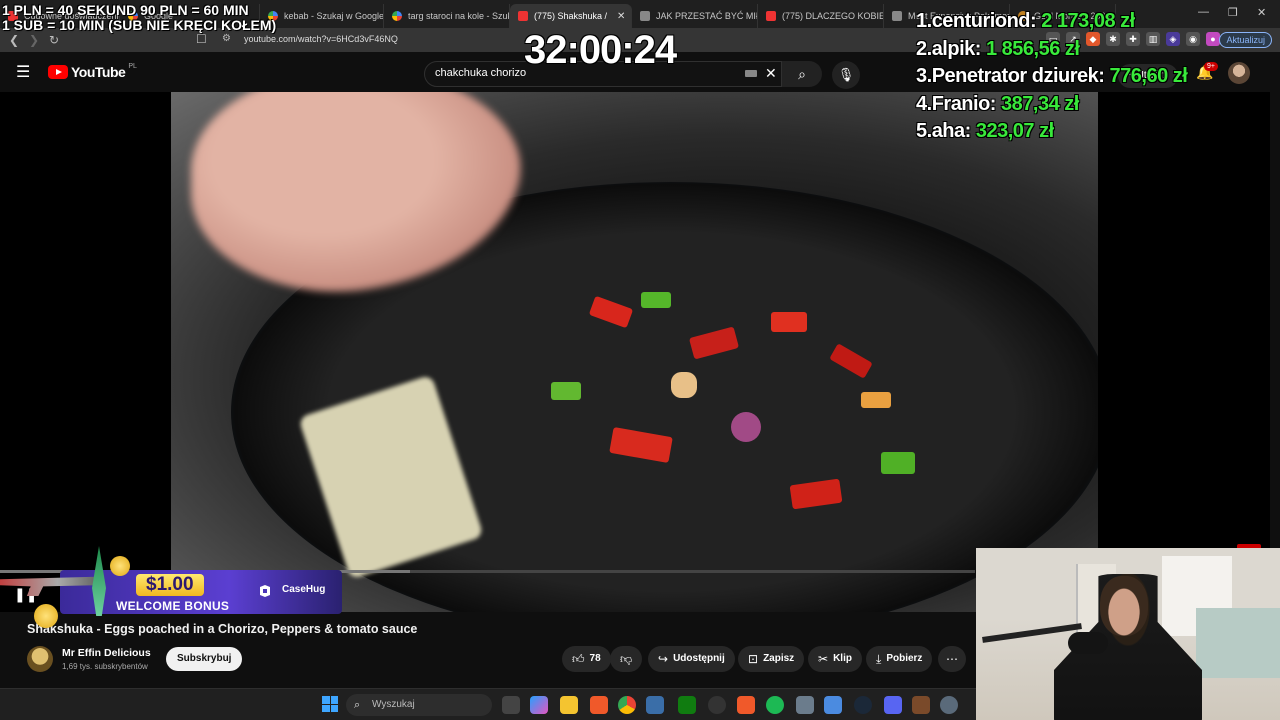 This screenshot has width=1280, height=720. What do you see at coordinates (54, 40) in the screenshot?
I see `reload-icon: ↻` at bounding box center [54, 40].